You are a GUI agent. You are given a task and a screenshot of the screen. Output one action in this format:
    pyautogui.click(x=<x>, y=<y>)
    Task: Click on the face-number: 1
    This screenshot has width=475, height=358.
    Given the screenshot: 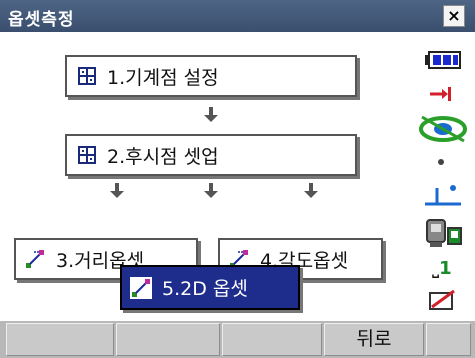 What is the action you would take?
    pyautogui.click(x=445, y=268)
    